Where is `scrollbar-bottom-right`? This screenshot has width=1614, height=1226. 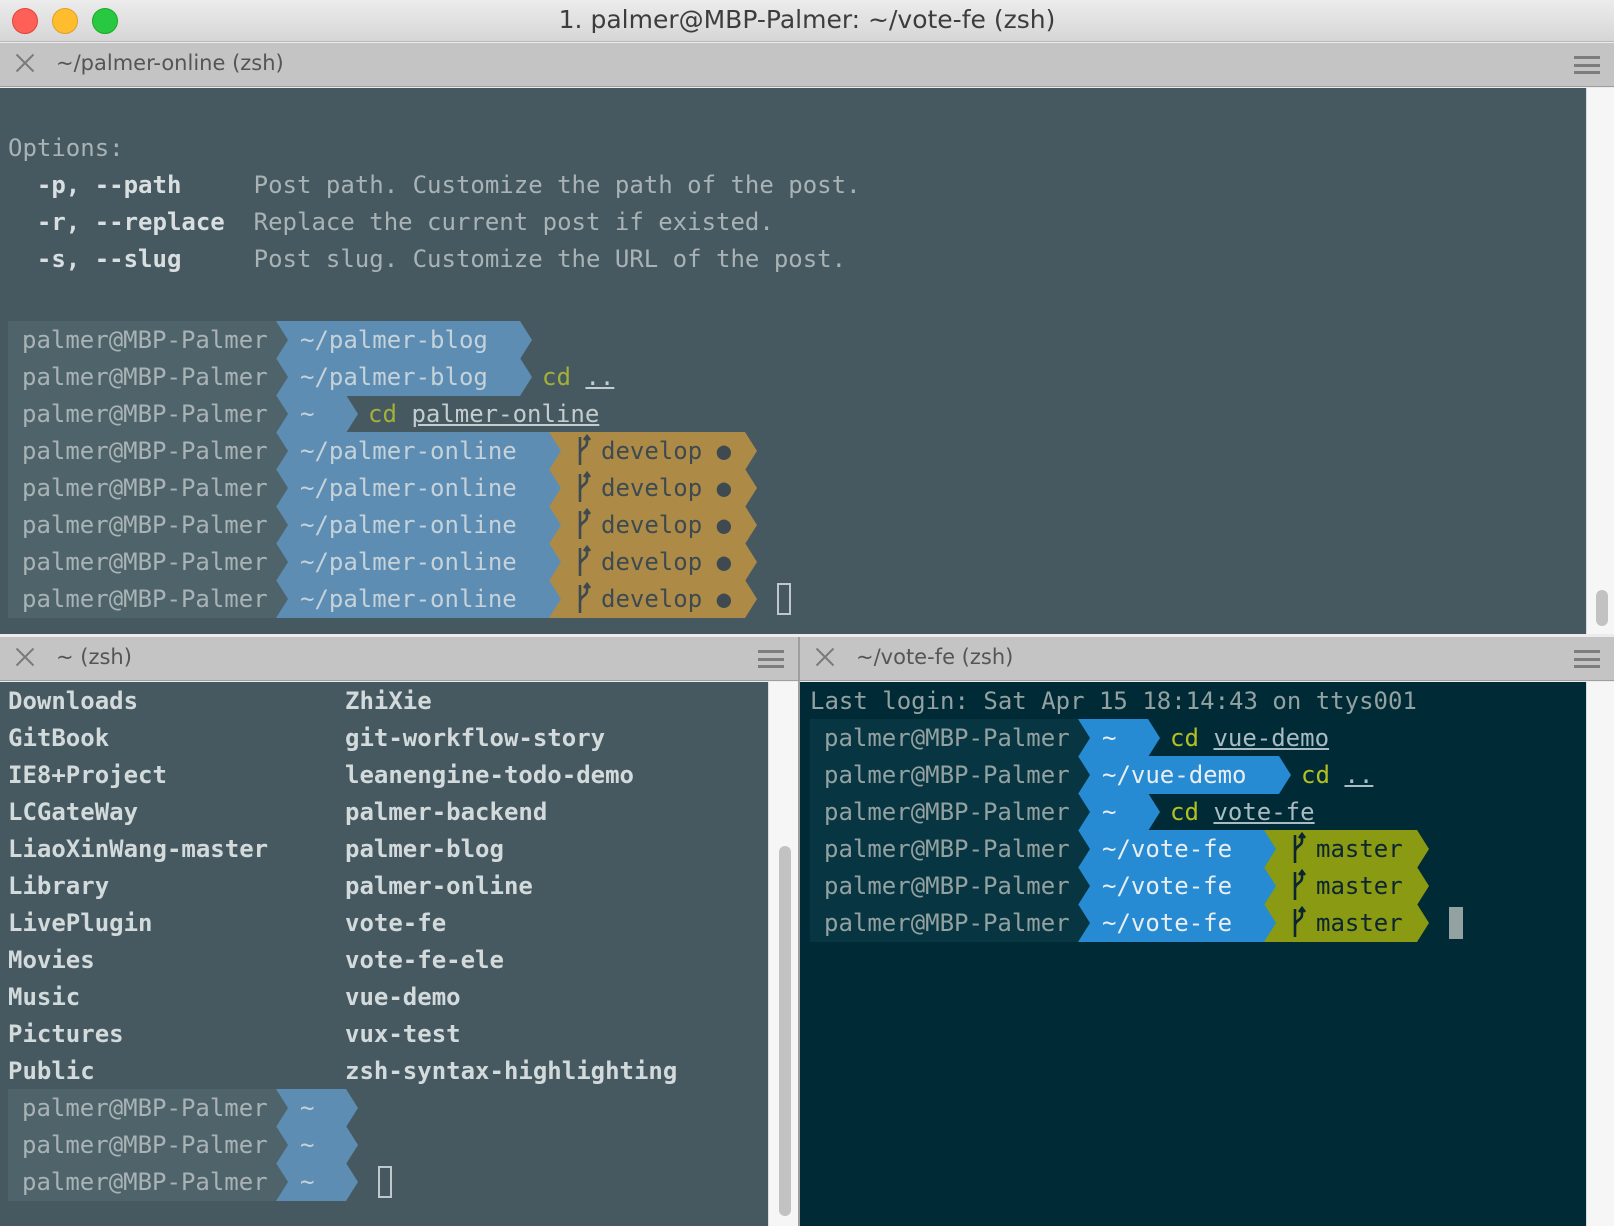 scrollbar-bottom-right is located at coordinates (1600, 954).